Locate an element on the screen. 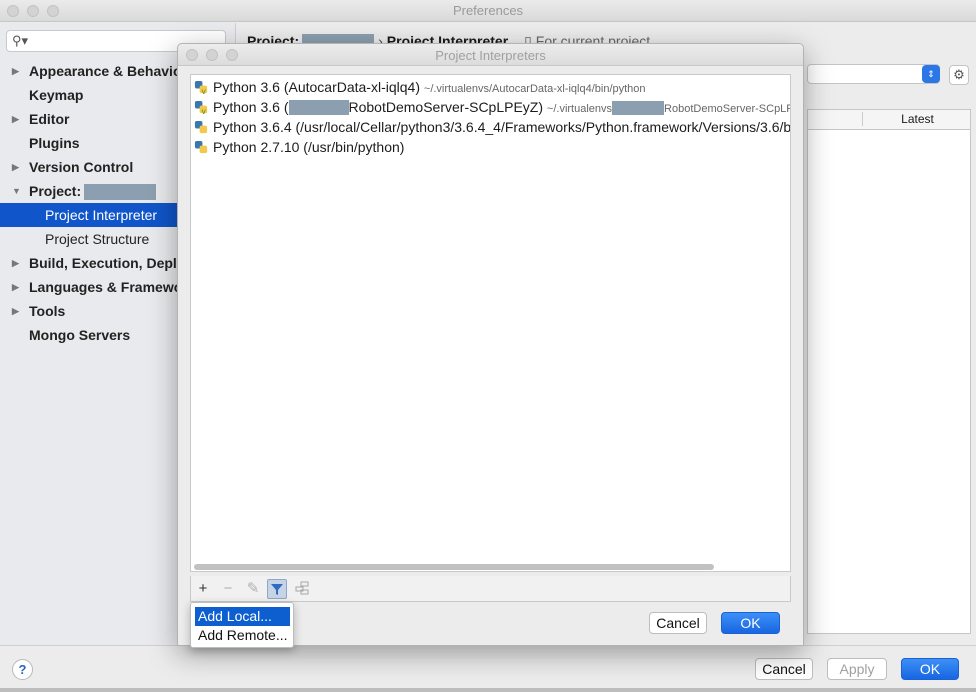 Image resolution: width=976 pixels, height=692 pixels. background-strip is located at coordinates (488, 690).